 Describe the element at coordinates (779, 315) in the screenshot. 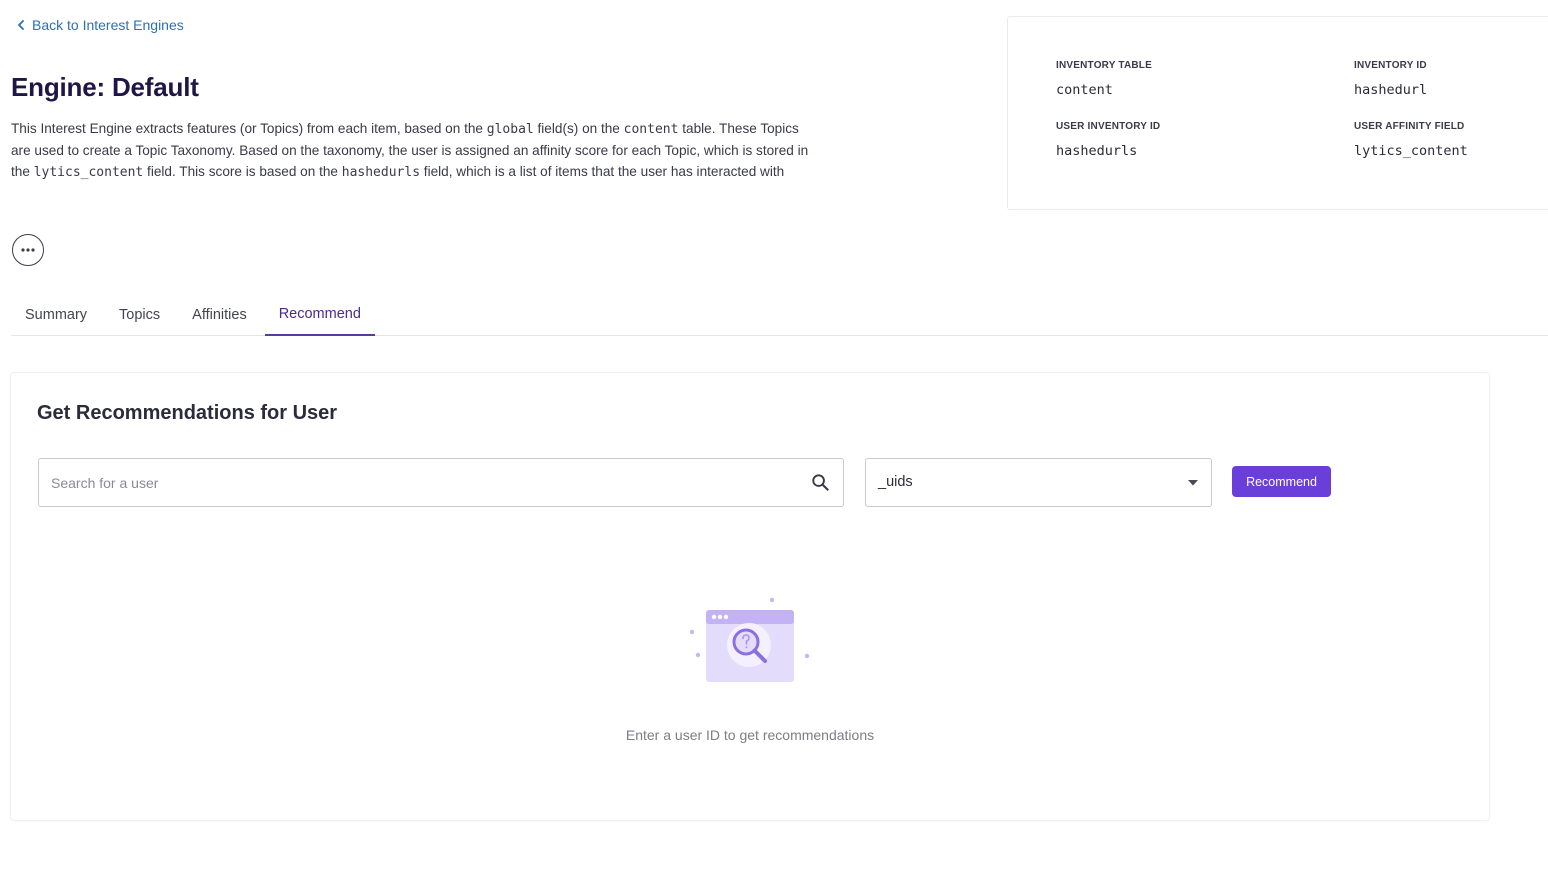

I see `engine-tabs: Summary Topics Affinities Recommend` at that location.